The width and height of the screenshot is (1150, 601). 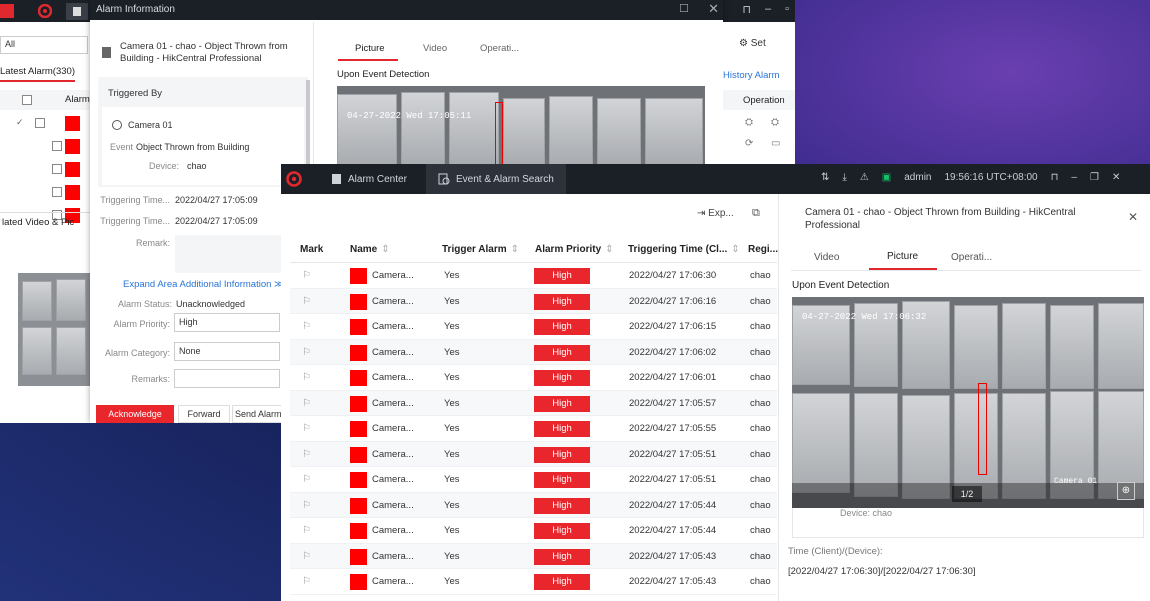 What do you see at coordinates (521, 126) in the screenshot?
I see `event-picture: 04-27-2022 Wed 17:05:11` at bounding box center [521, 126].